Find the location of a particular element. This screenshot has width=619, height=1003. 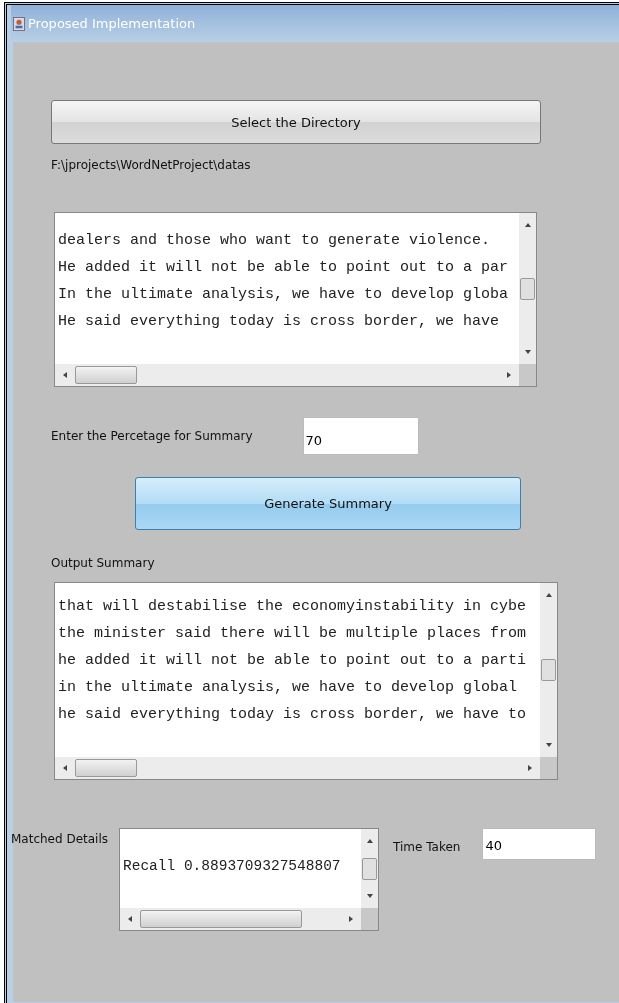

matched-details-area: Recall 0.8893709327548807 is located at coordinates (249, 879).